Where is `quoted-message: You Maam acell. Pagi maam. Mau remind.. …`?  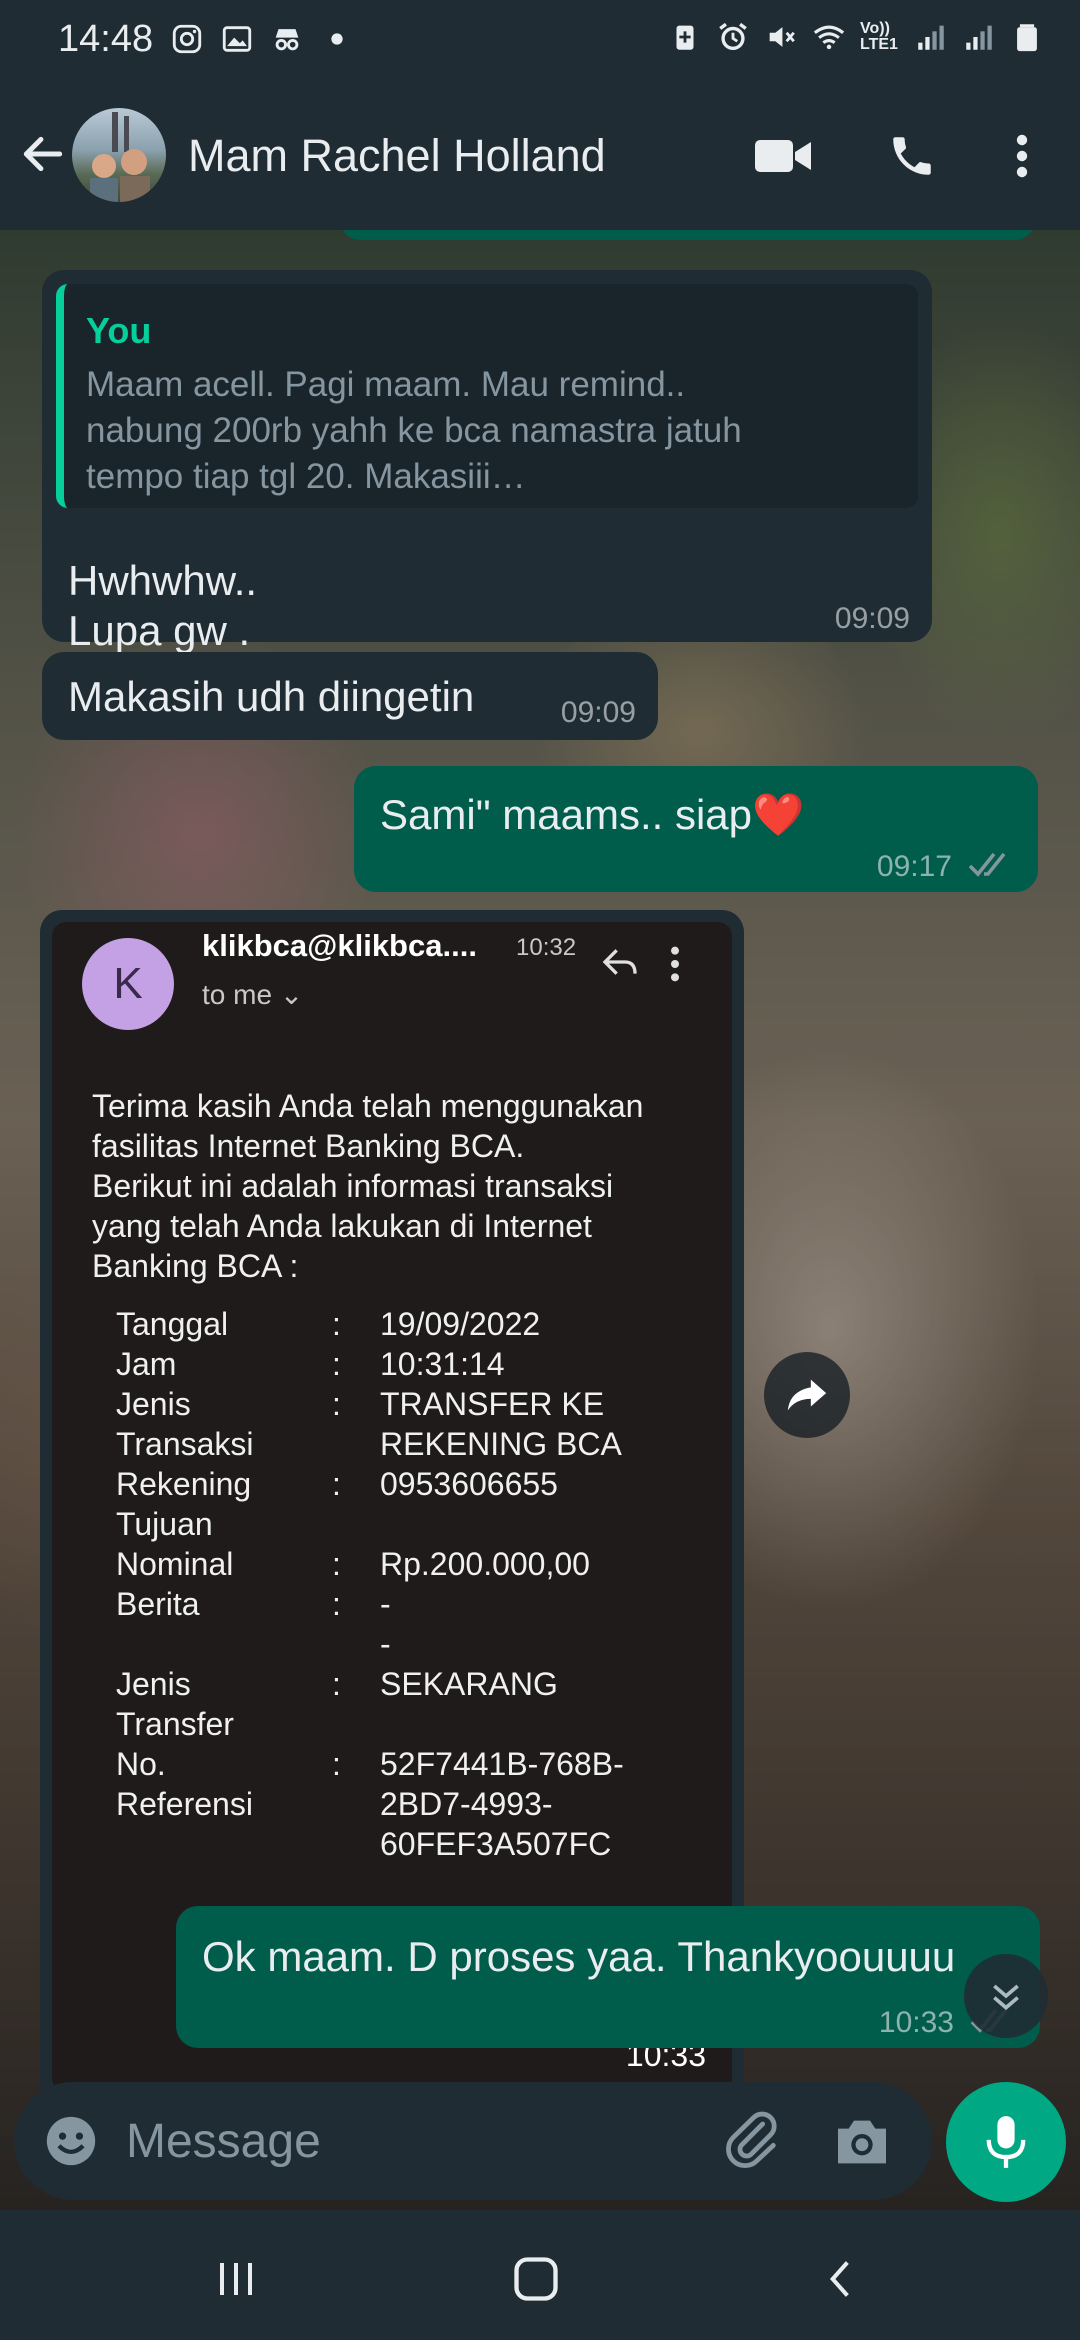
quoted-message: You Maam acell. Pagi maam. Mau remind.. … is located at coordinates (487, 396).